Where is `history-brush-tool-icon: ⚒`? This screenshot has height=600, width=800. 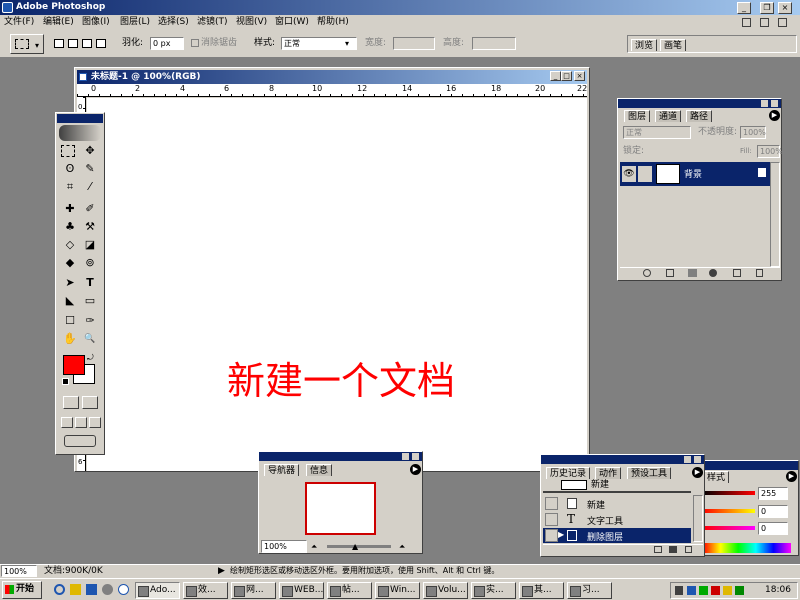 history-brush-tool-icon: ⚒ is located at coordinates (90, 227).